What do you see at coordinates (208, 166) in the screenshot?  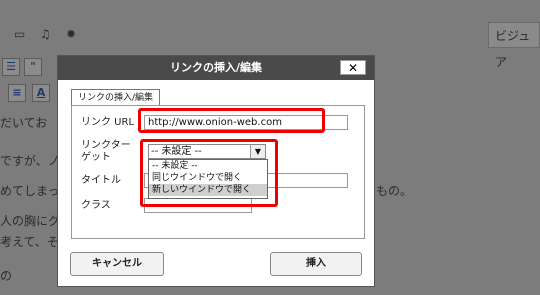 I see `option-unset: -- 未設定 --` at bounding box center [208, 166].